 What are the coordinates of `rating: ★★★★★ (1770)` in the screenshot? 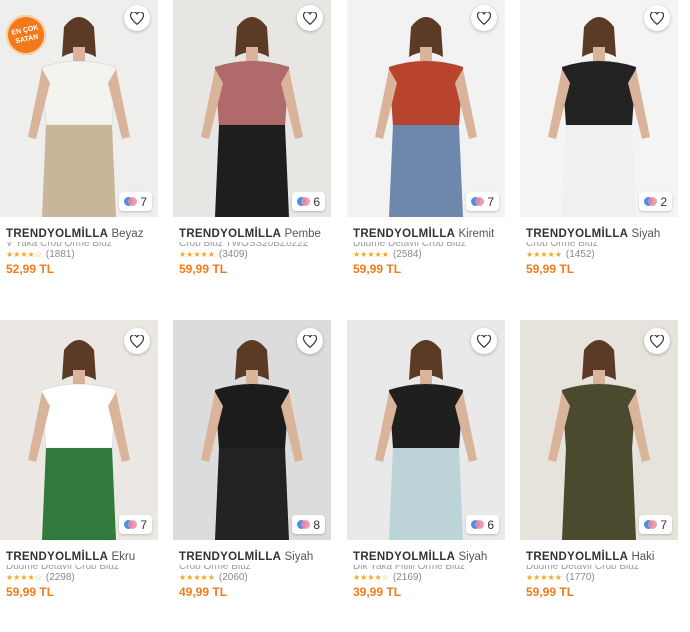 It's located at (560, 577).